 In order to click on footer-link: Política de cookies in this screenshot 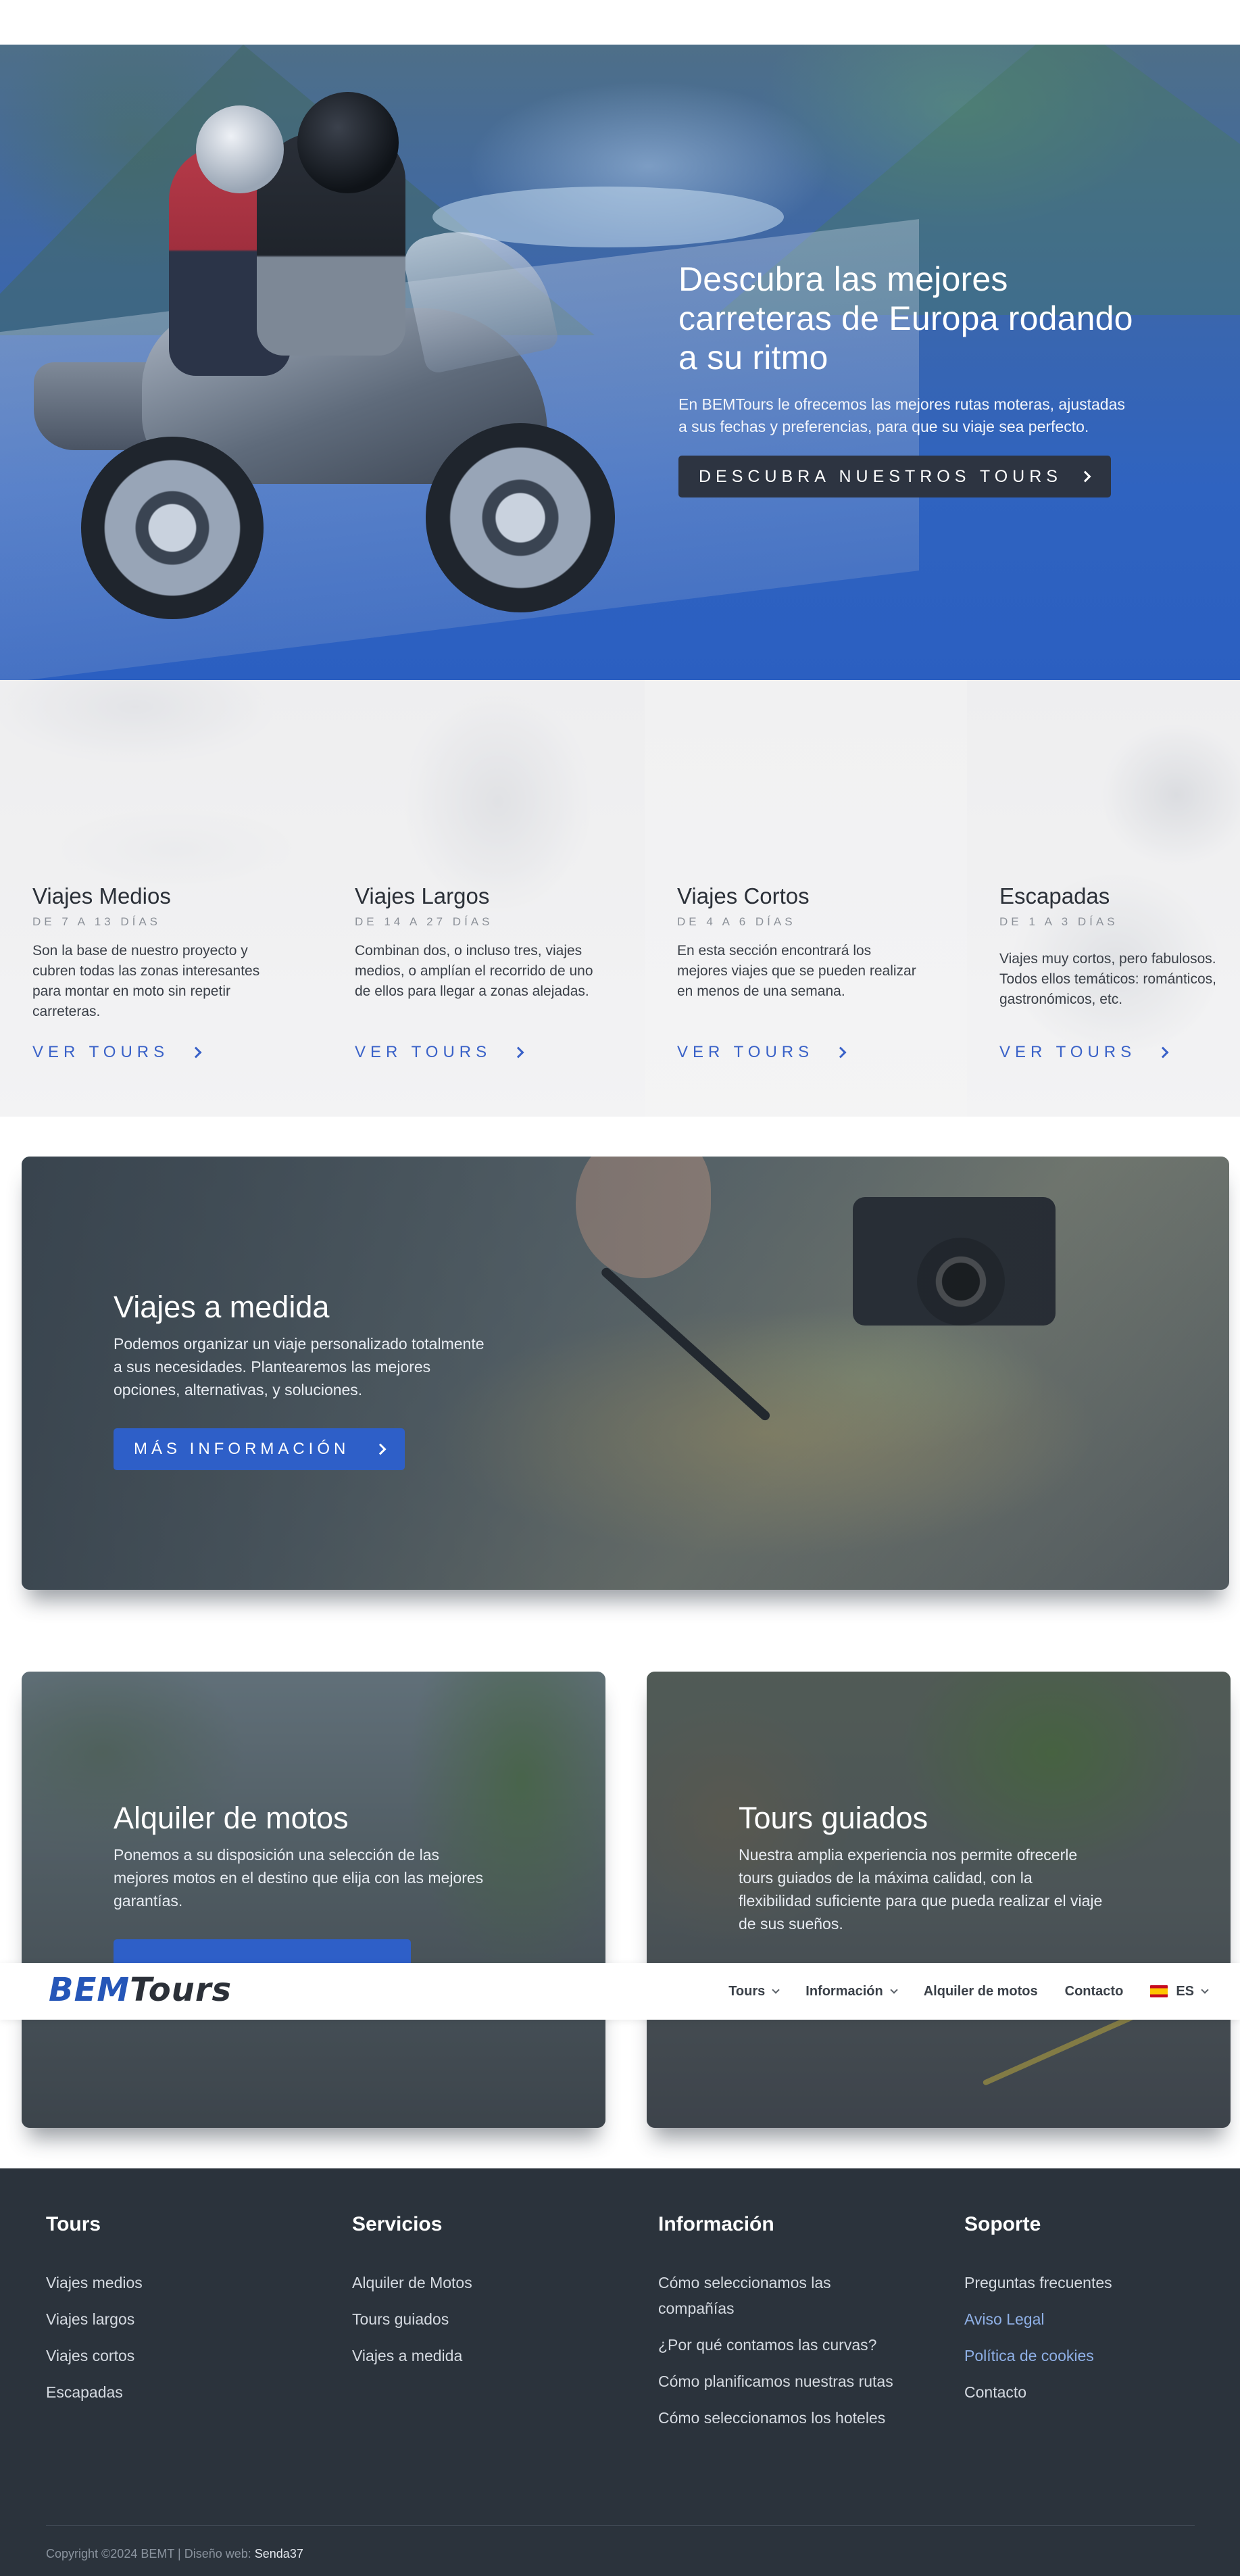, I will do `click(1089, 2355)`.